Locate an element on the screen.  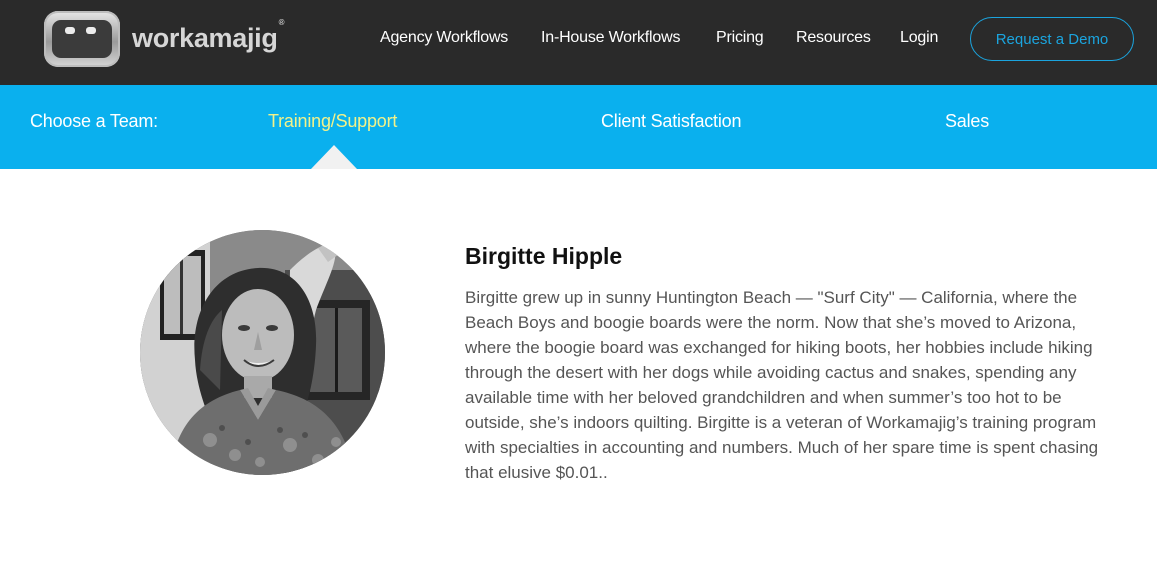
tab-sales: Sales is located at coordinates (967, 121).